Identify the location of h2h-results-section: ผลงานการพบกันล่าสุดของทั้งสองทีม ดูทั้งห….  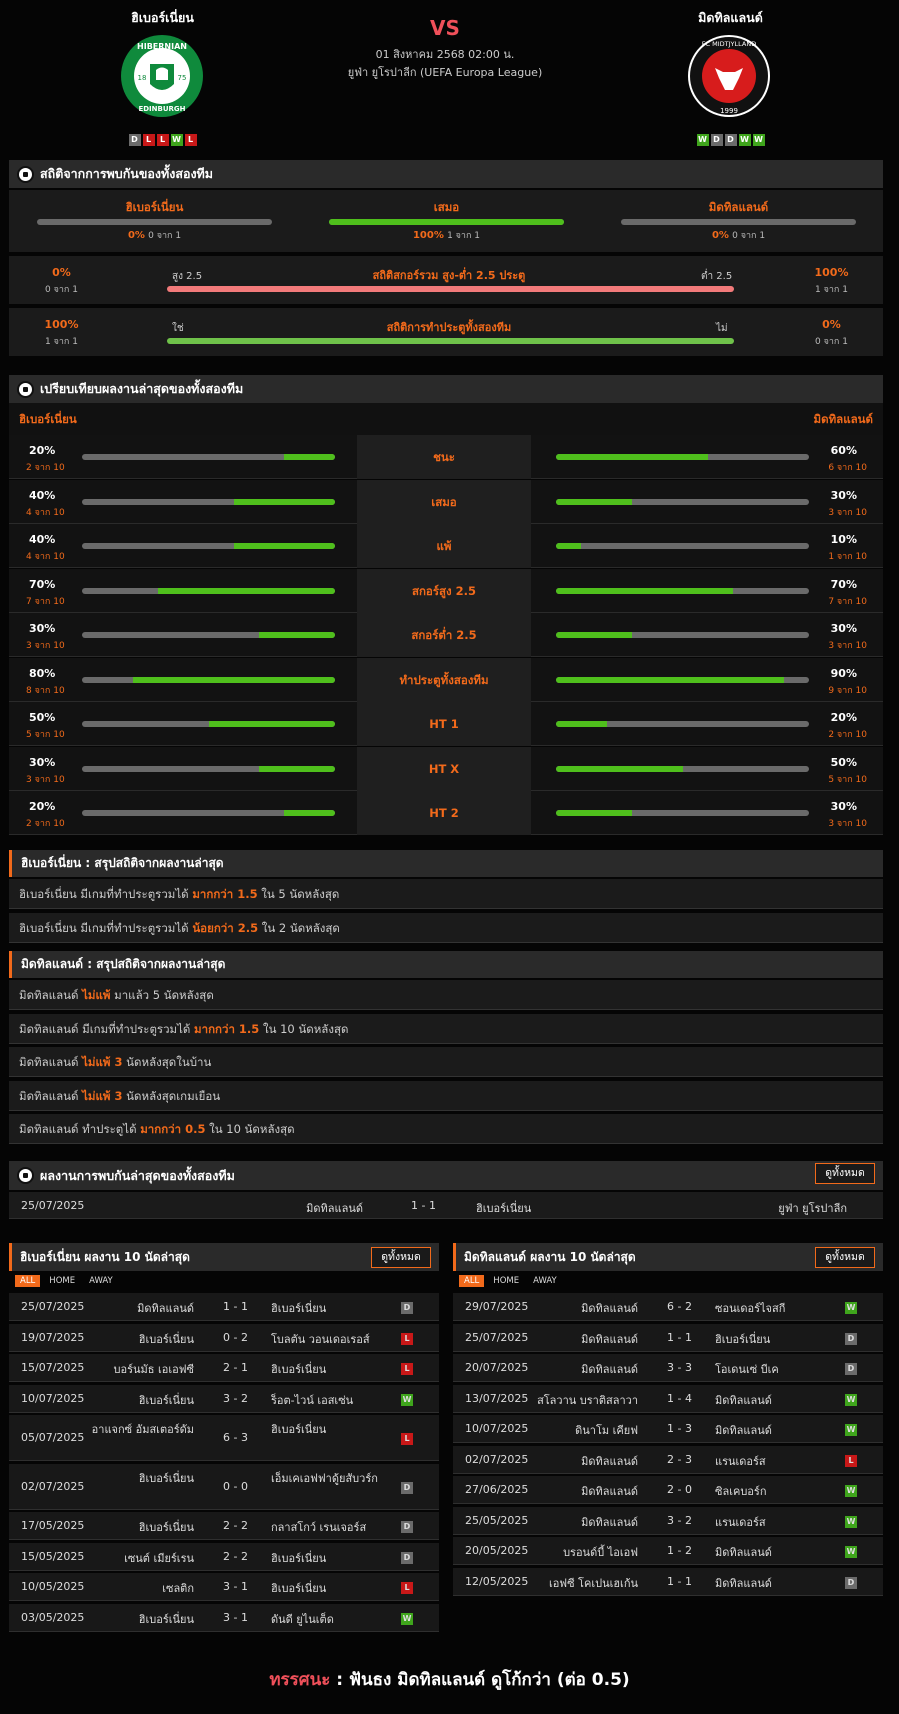
(446, 1191).